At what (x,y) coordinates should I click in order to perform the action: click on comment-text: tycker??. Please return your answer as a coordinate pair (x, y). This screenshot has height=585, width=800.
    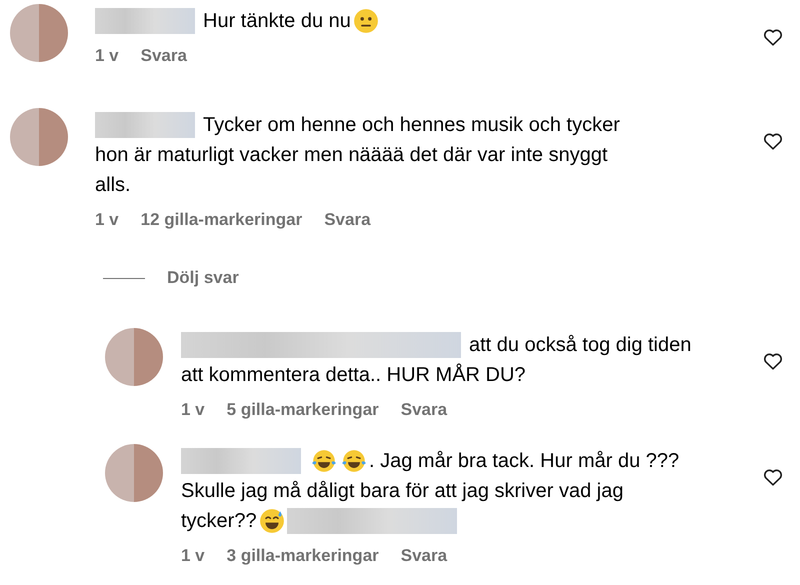
    Looking at the image, I should click on (219, 521).